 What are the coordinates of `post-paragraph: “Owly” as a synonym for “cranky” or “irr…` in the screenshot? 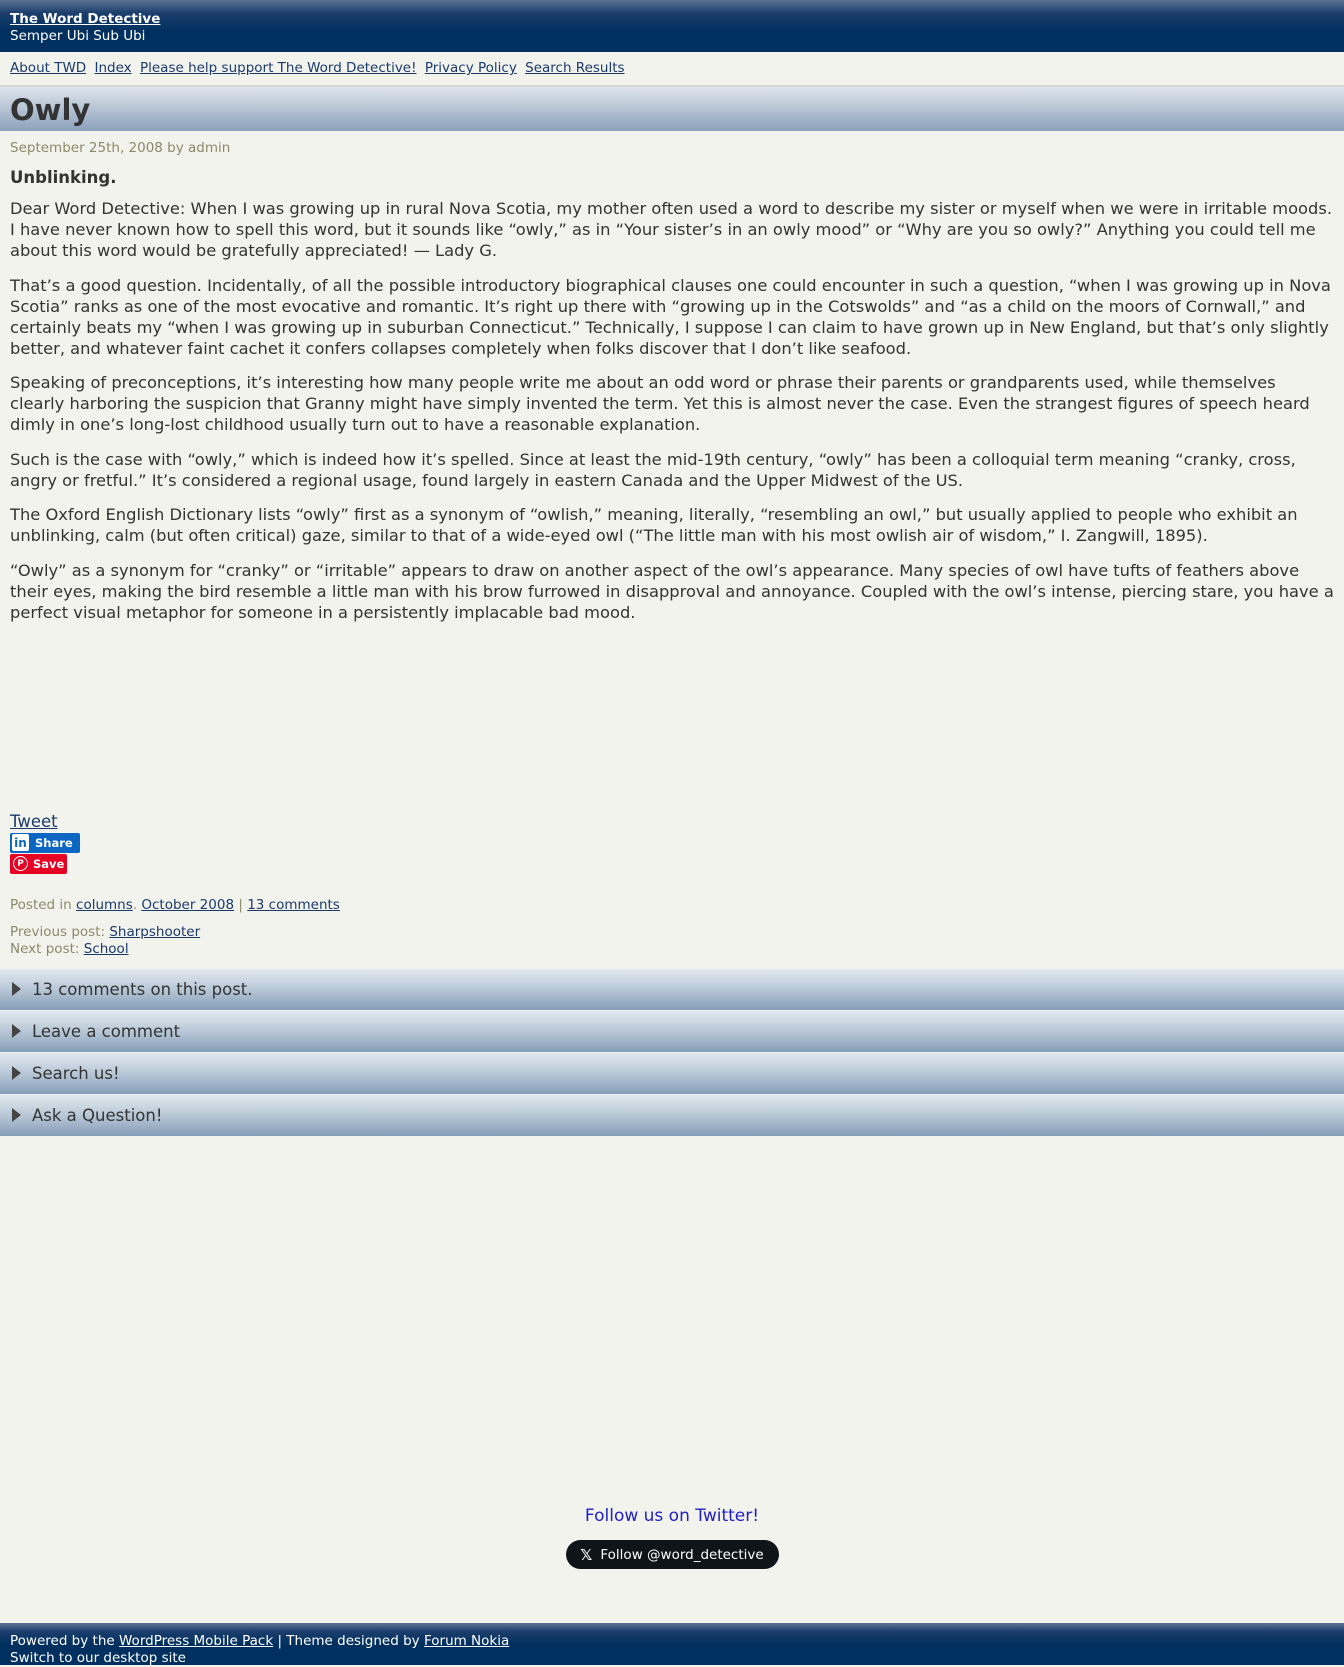 It's located at (672, 591).